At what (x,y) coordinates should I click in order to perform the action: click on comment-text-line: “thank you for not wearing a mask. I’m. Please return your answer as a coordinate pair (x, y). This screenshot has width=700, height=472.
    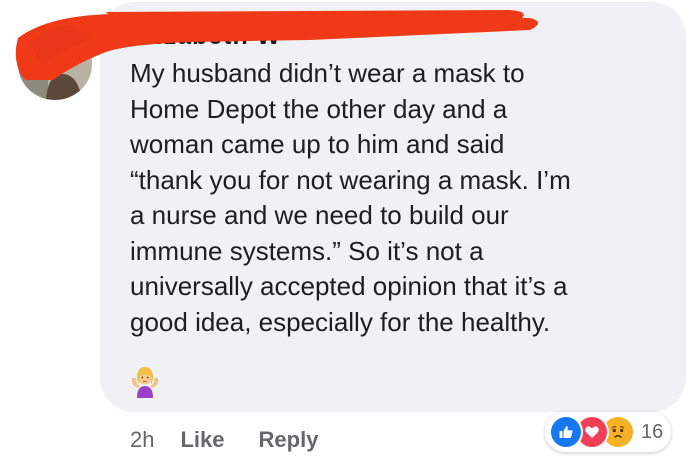
    Looking at the image, I should click on (350, 179).